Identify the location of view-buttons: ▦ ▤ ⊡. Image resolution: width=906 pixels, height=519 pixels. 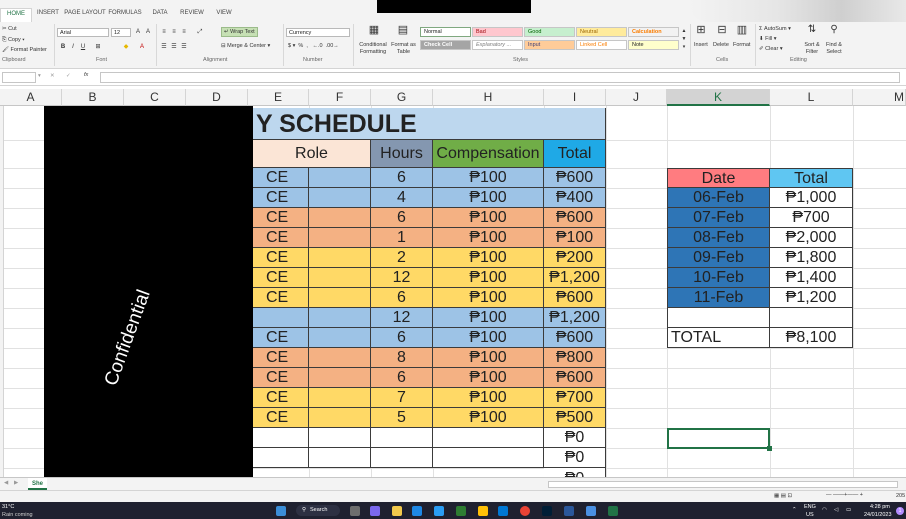
(783, 496).